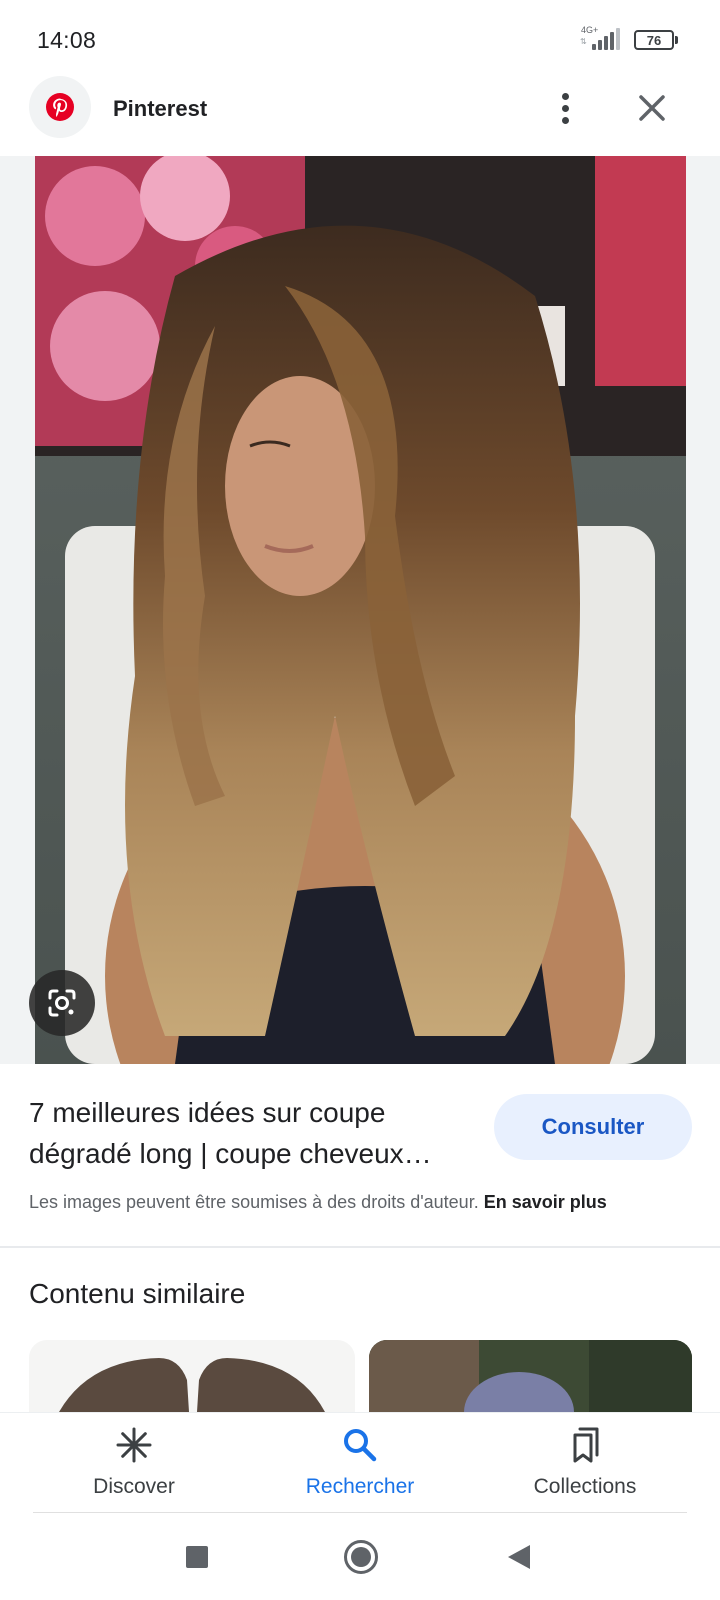 This screenshot has height=1600, width=720. I want to click on battery-level: 76, so click(654, 40).